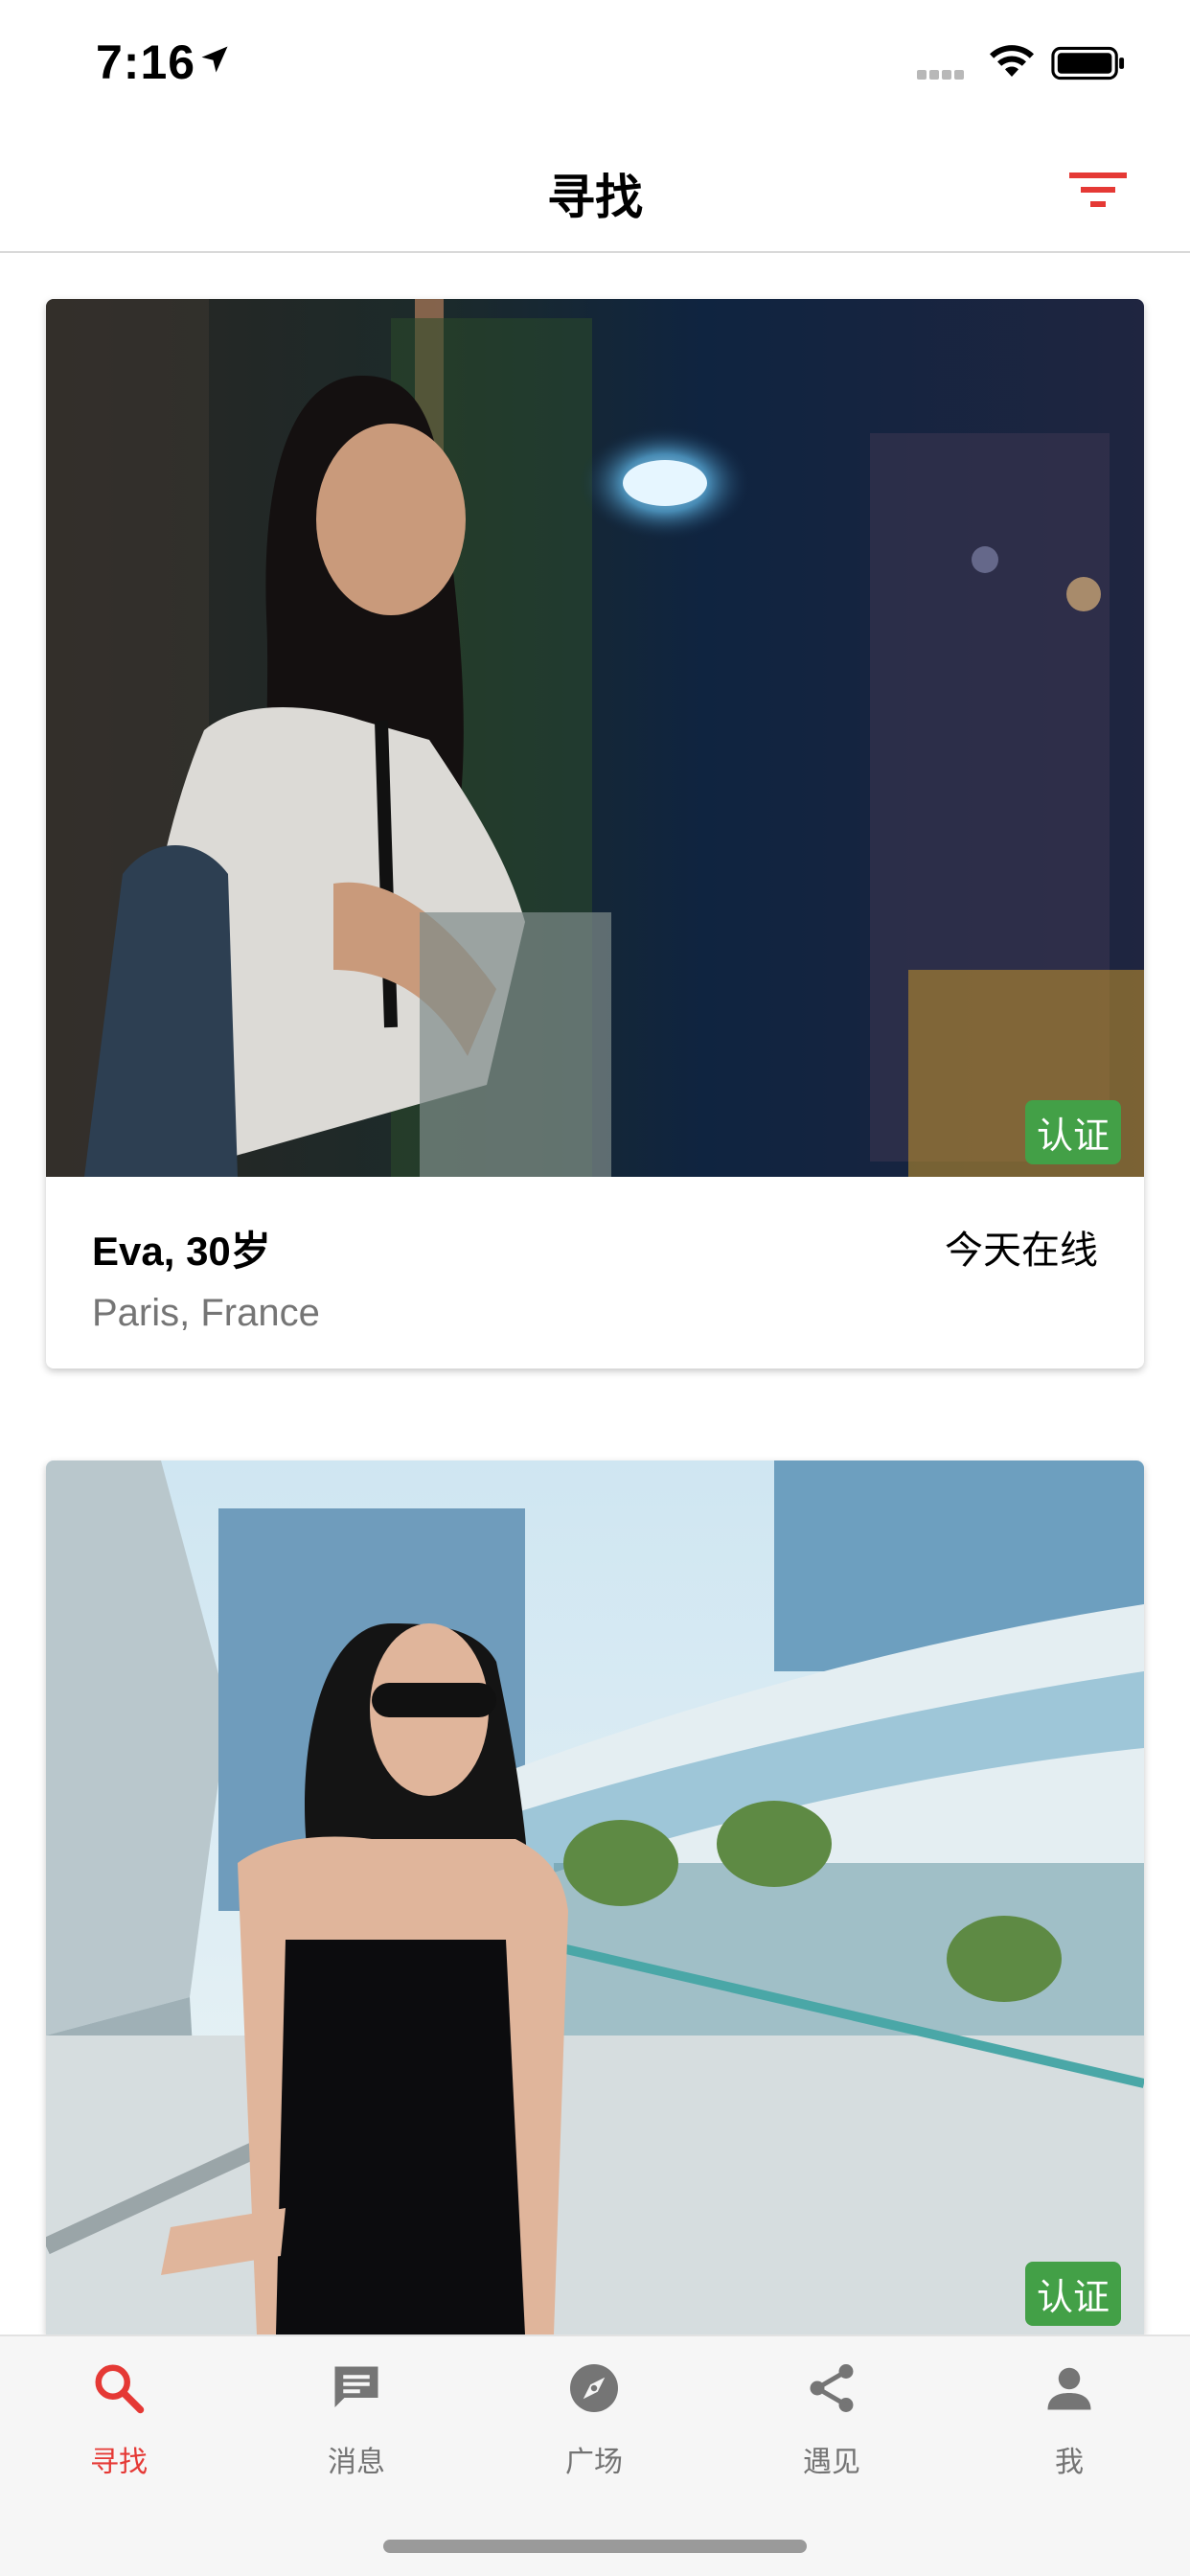 This screenshot has width=1190, height=2576. What do you see at coordinates (356, 2386) in the screenshot?
I see `message-icon` at bounding box center [356, 2386].